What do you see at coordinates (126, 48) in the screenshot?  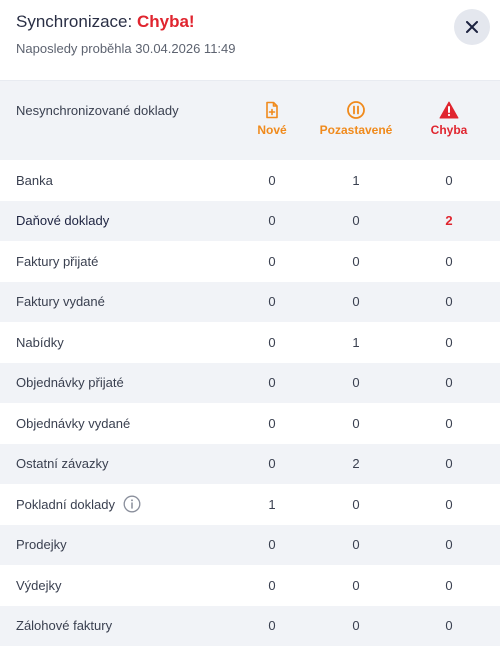 I see `last-sync-text: Naposledy proběhla 30.04.2026 11:49` at bounding box center [126, 48].